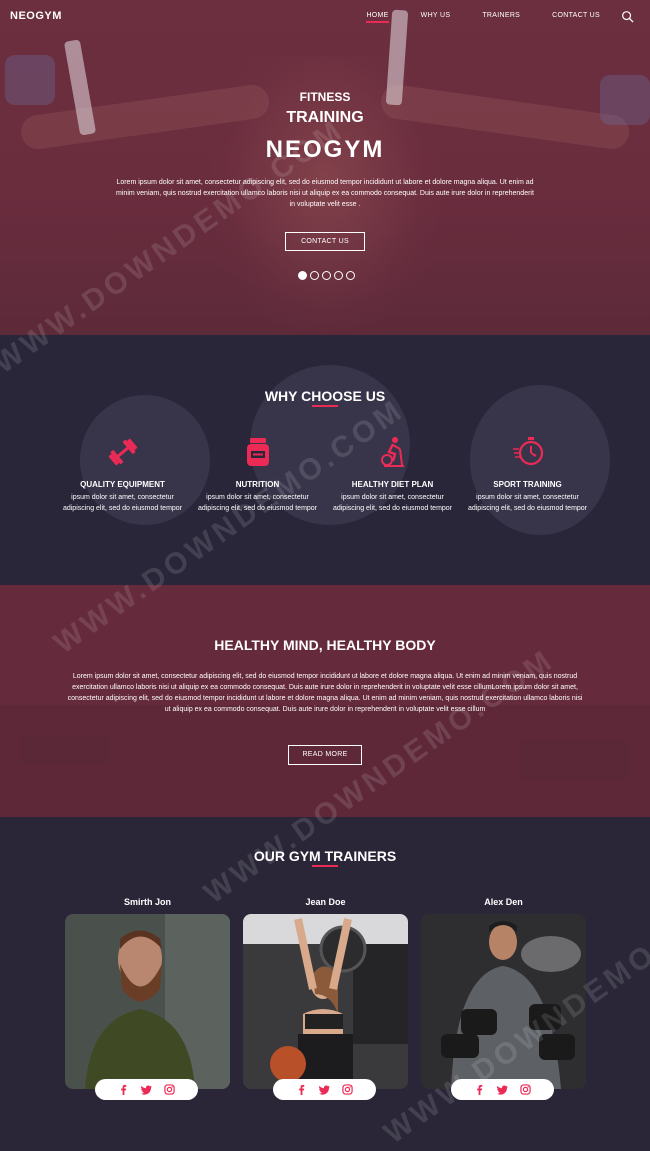 The width and height of the screenshot is (650, 1151). I want to click on stopwatch-icon, so click(527, 451).